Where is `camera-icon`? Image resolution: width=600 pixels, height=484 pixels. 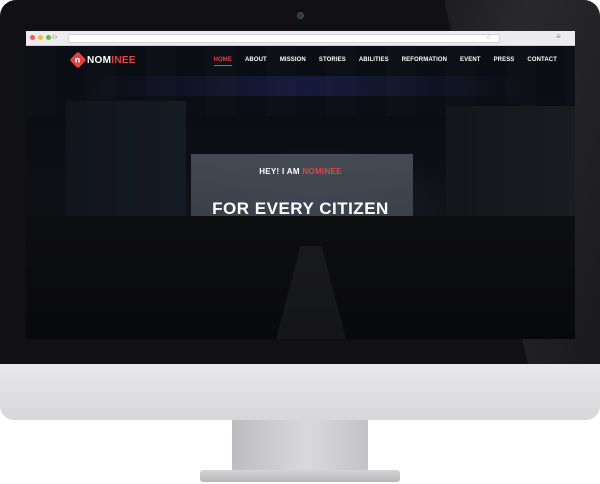
camera-icon is located at coordinates (300, 15).